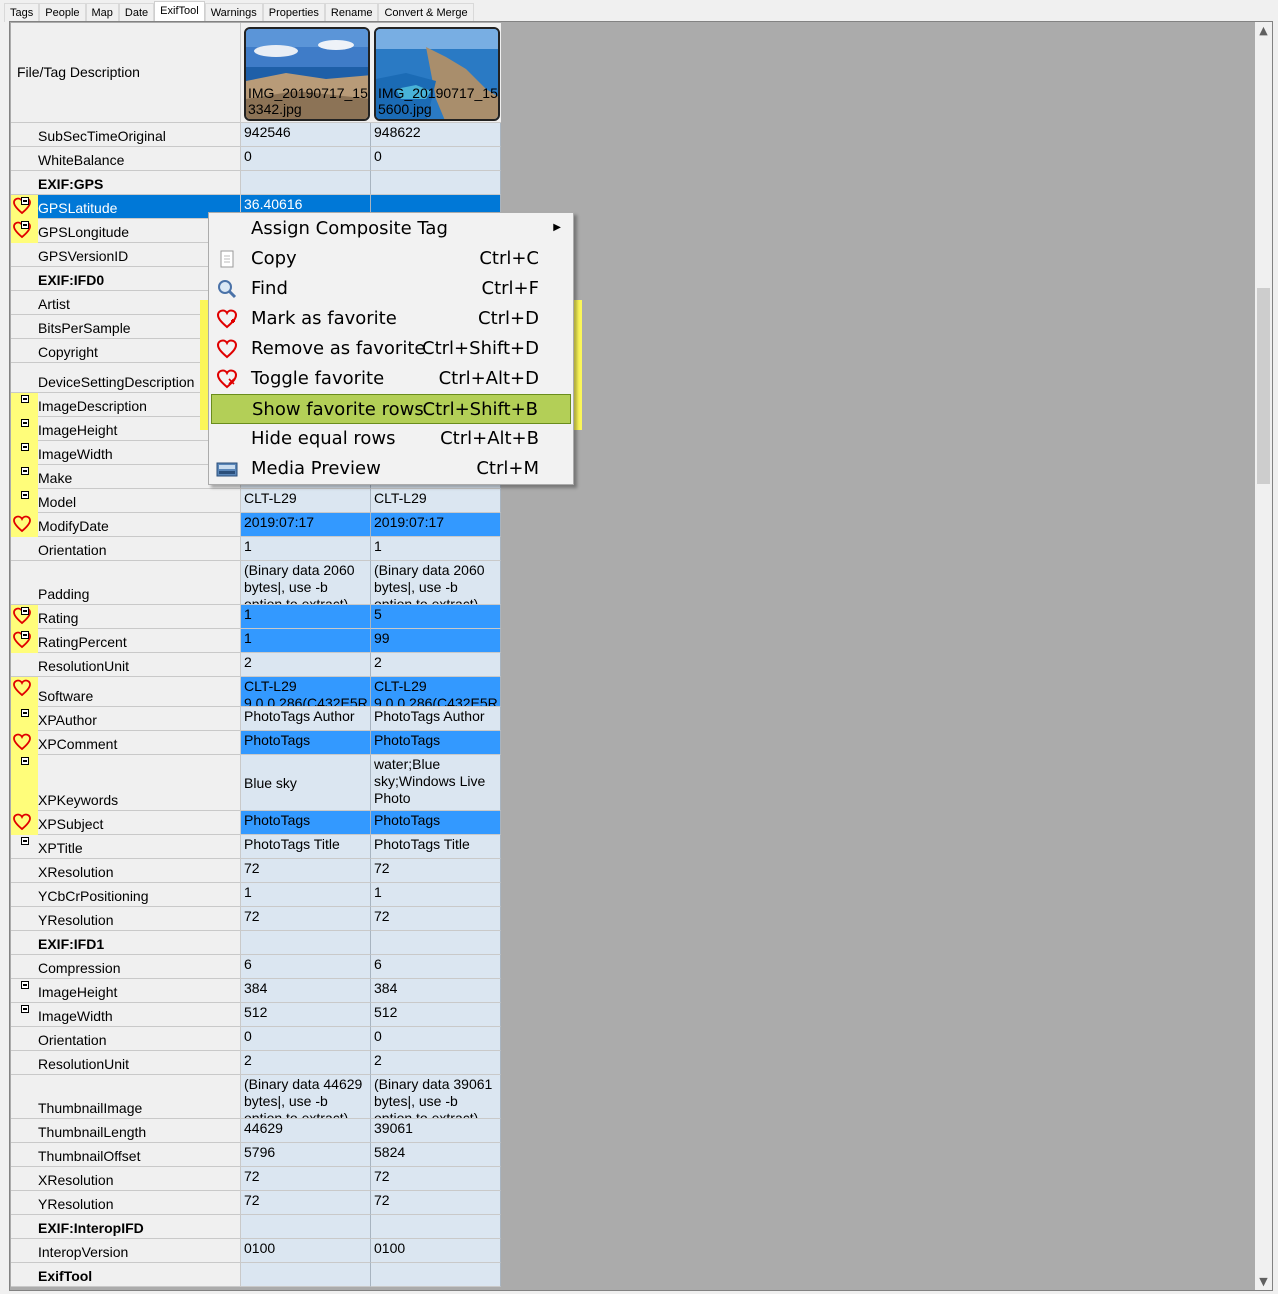 The width and height of the screenshot is (1278, 1294). What do you see at coordinates (306, 1015) in the screenshot?
I see `value-cell-1: 512` at bounding box center [306, 1015].